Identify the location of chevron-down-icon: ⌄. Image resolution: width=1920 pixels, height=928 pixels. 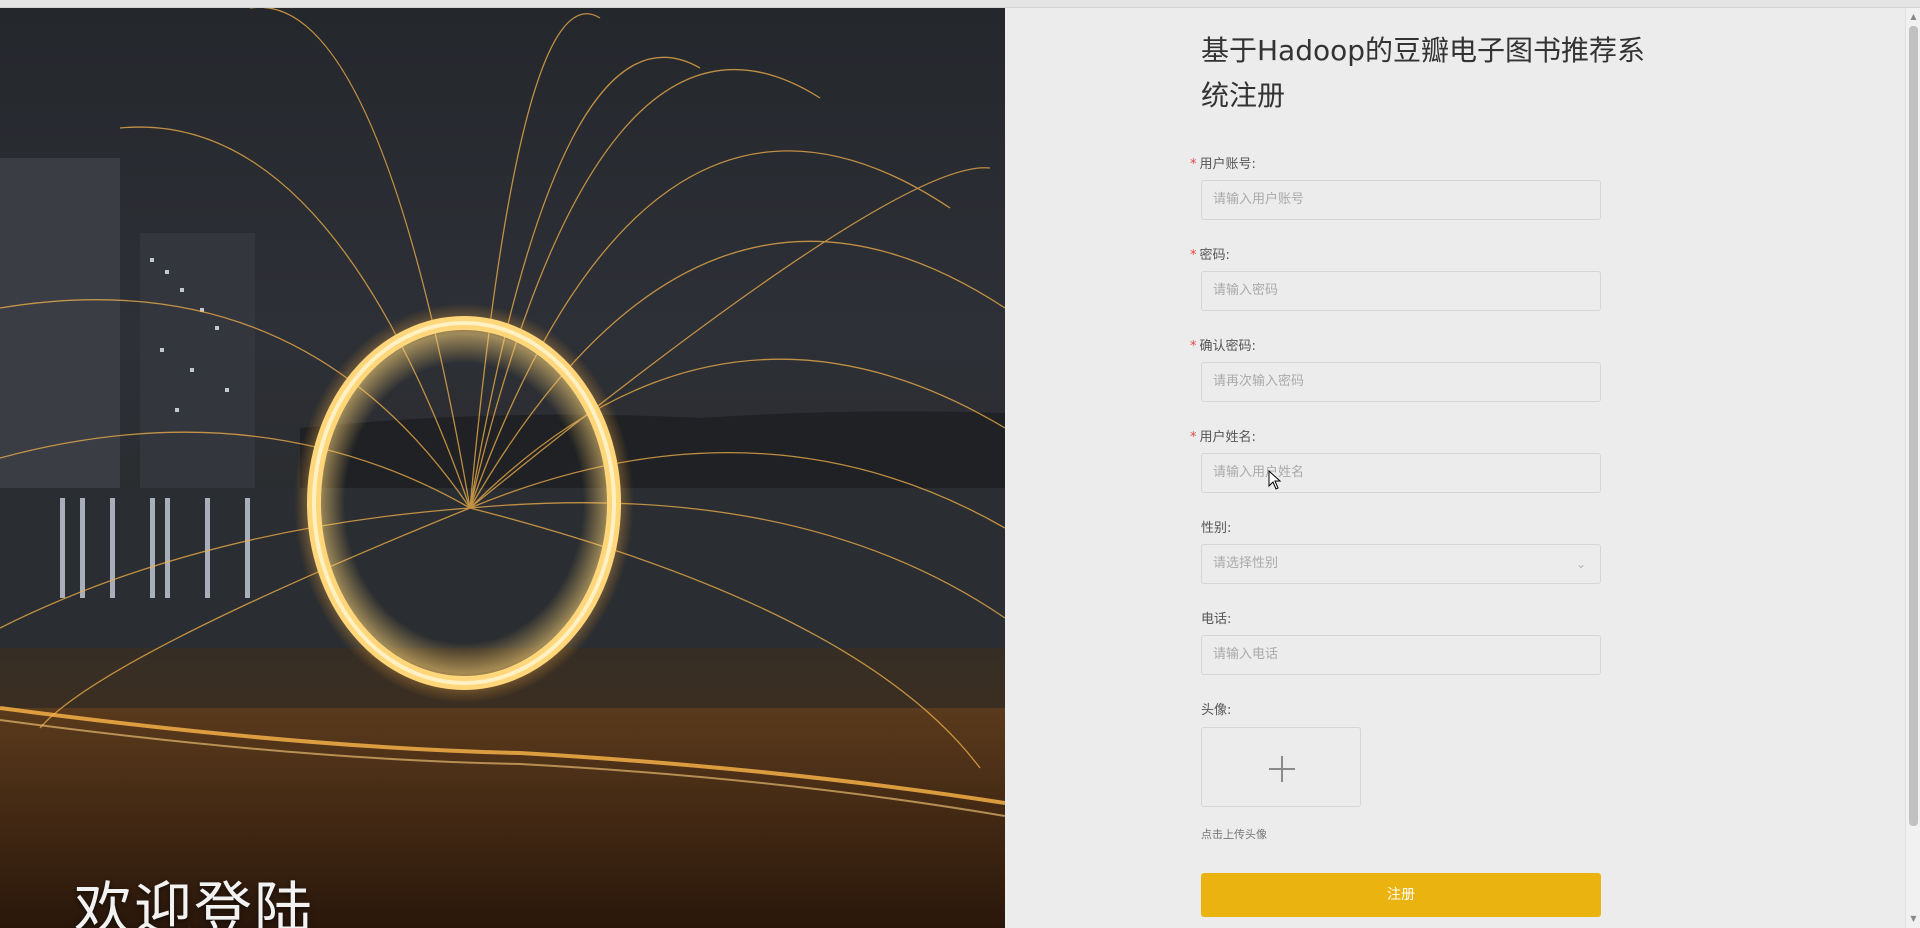
(1580, 564).